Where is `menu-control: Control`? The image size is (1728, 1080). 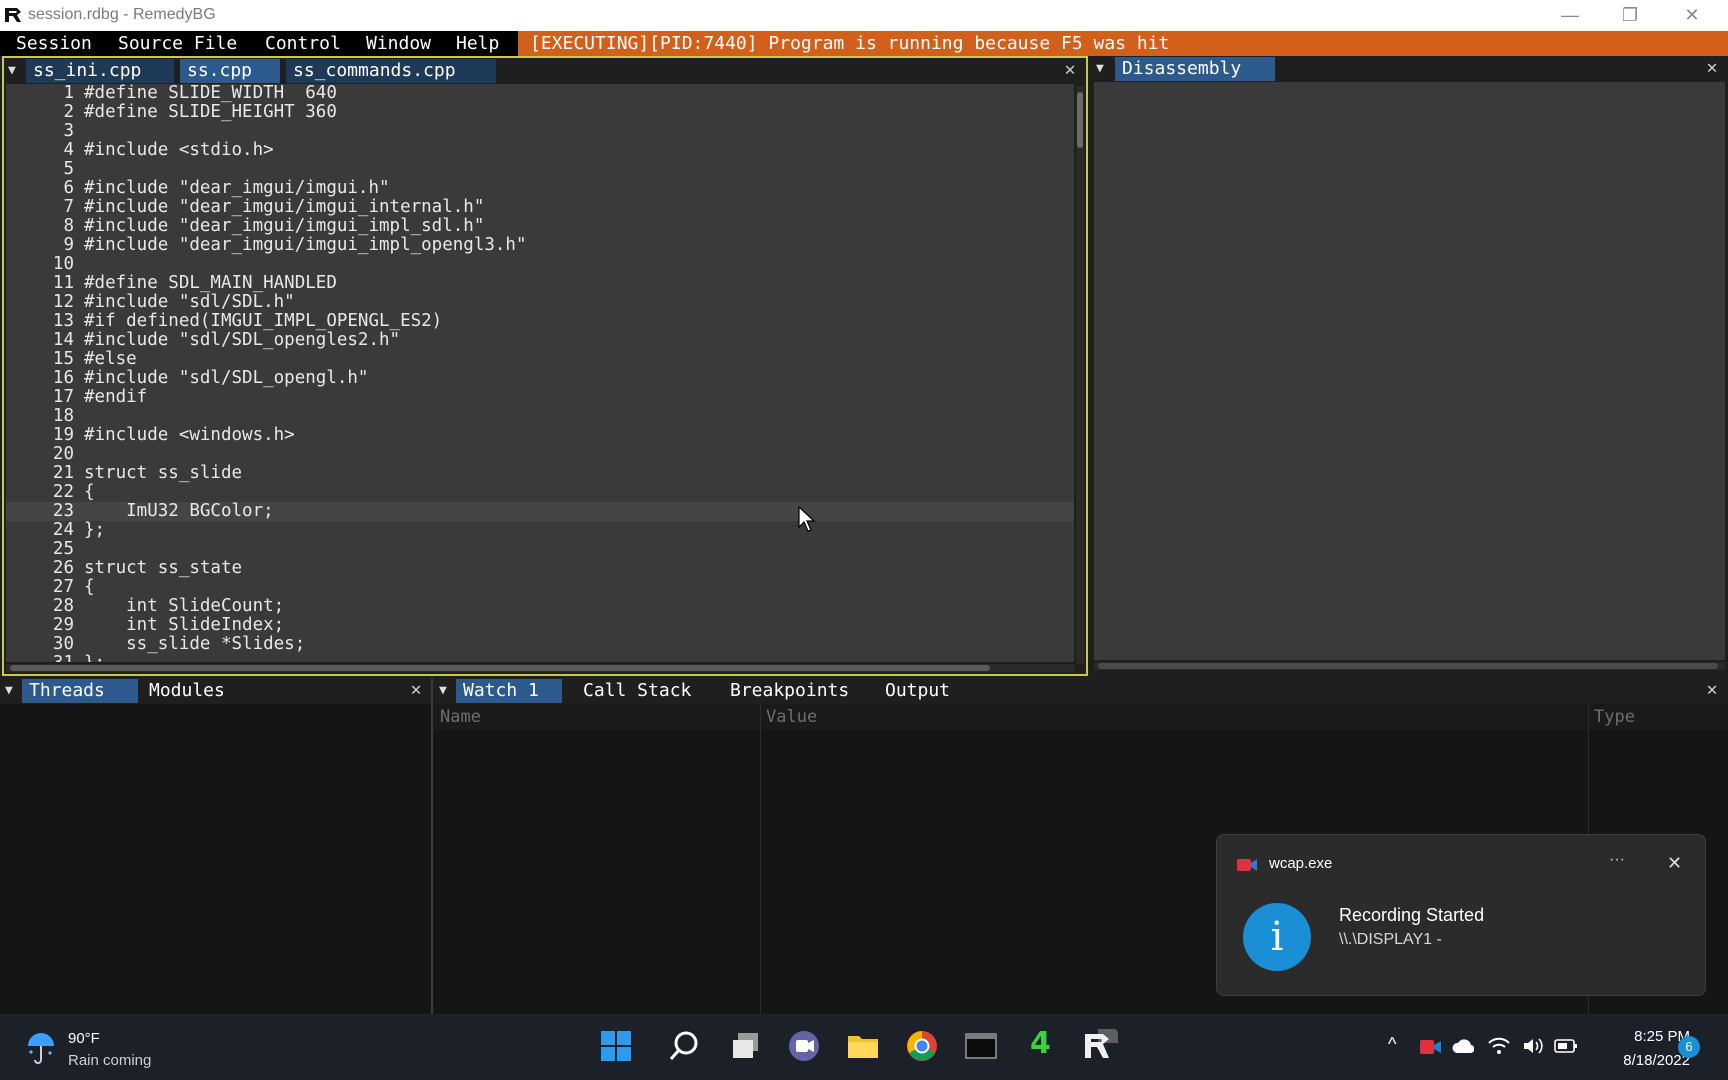
menu-control: Control is located at coordinates (303, 44).